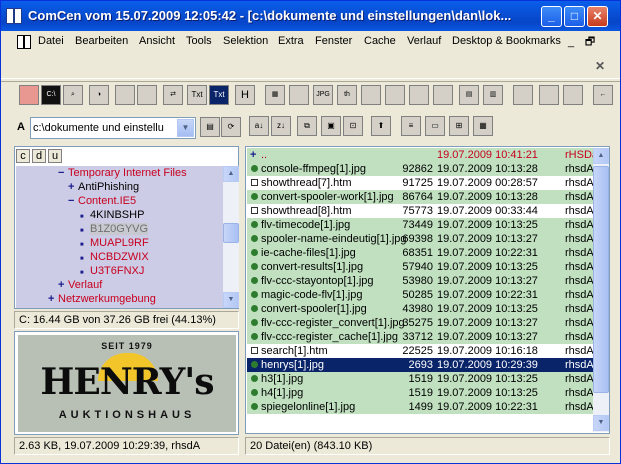 Image resolution: width=621 pixels, height=464 pixels. Describe the element at coordinates (185, 128) in the screenshot. I see `chevron-down-icon: ▼` at that location.